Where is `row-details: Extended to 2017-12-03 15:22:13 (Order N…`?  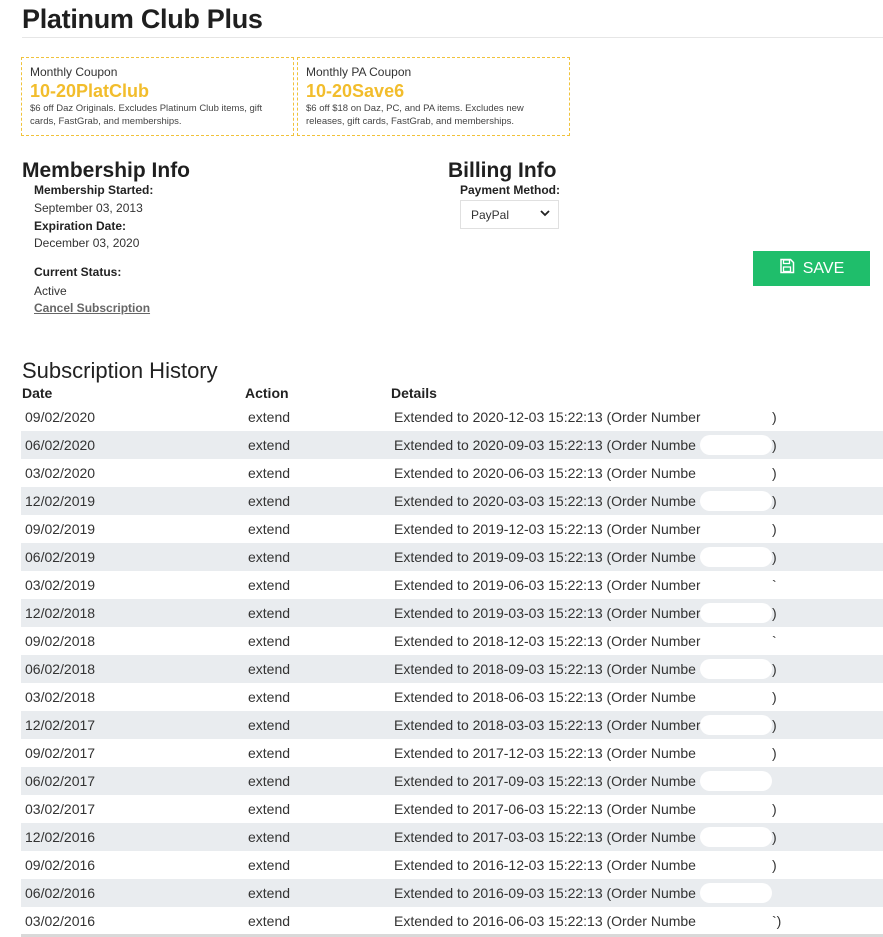 row-details: Extended to 2017-12-03 15:22:13 (Order N… is located at coordinates (545, 753).